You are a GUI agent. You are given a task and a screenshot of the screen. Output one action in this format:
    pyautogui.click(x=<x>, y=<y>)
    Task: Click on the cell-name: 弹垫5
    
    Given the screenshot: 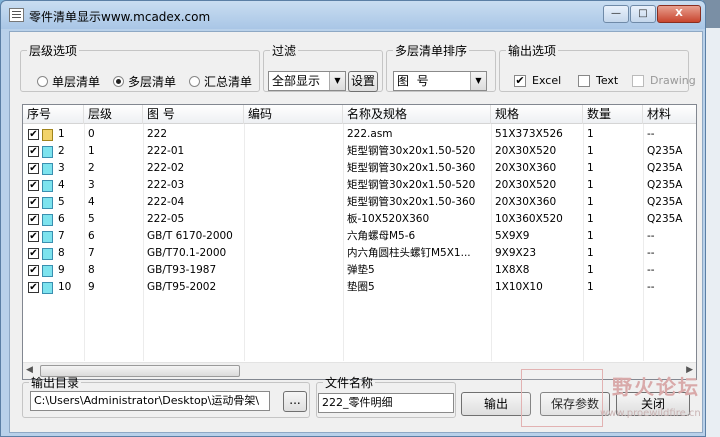 What is the action you would take?
    pyautogui.click(x=361, y=270)
    